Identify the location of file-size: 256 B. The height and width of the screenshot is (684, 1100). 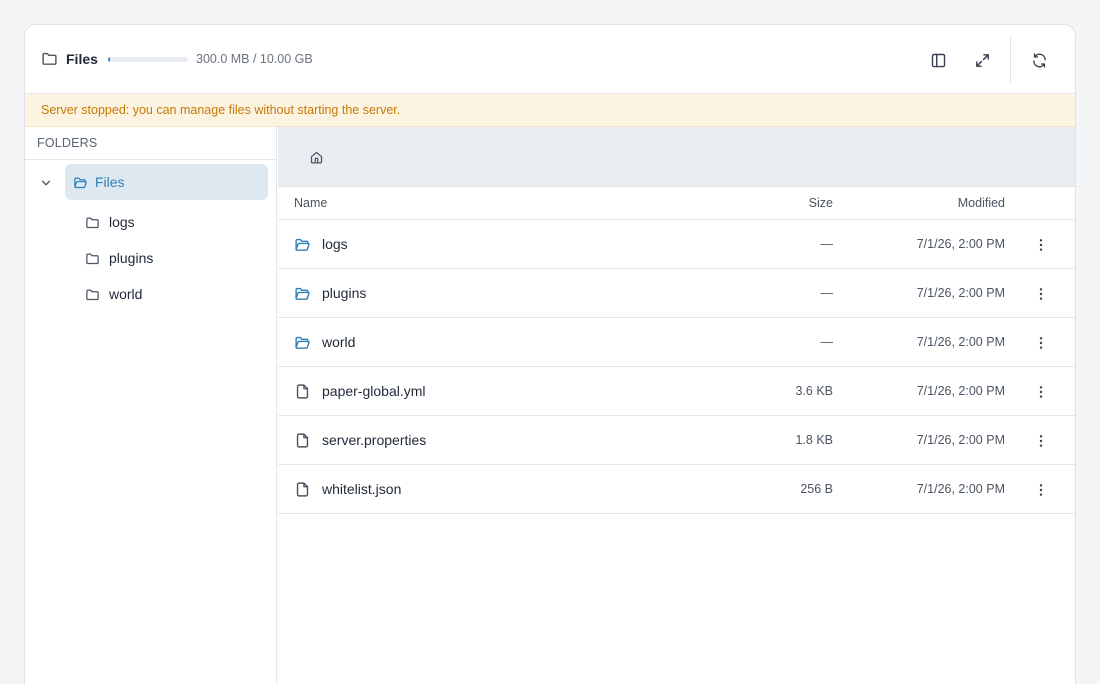
(816, 489).